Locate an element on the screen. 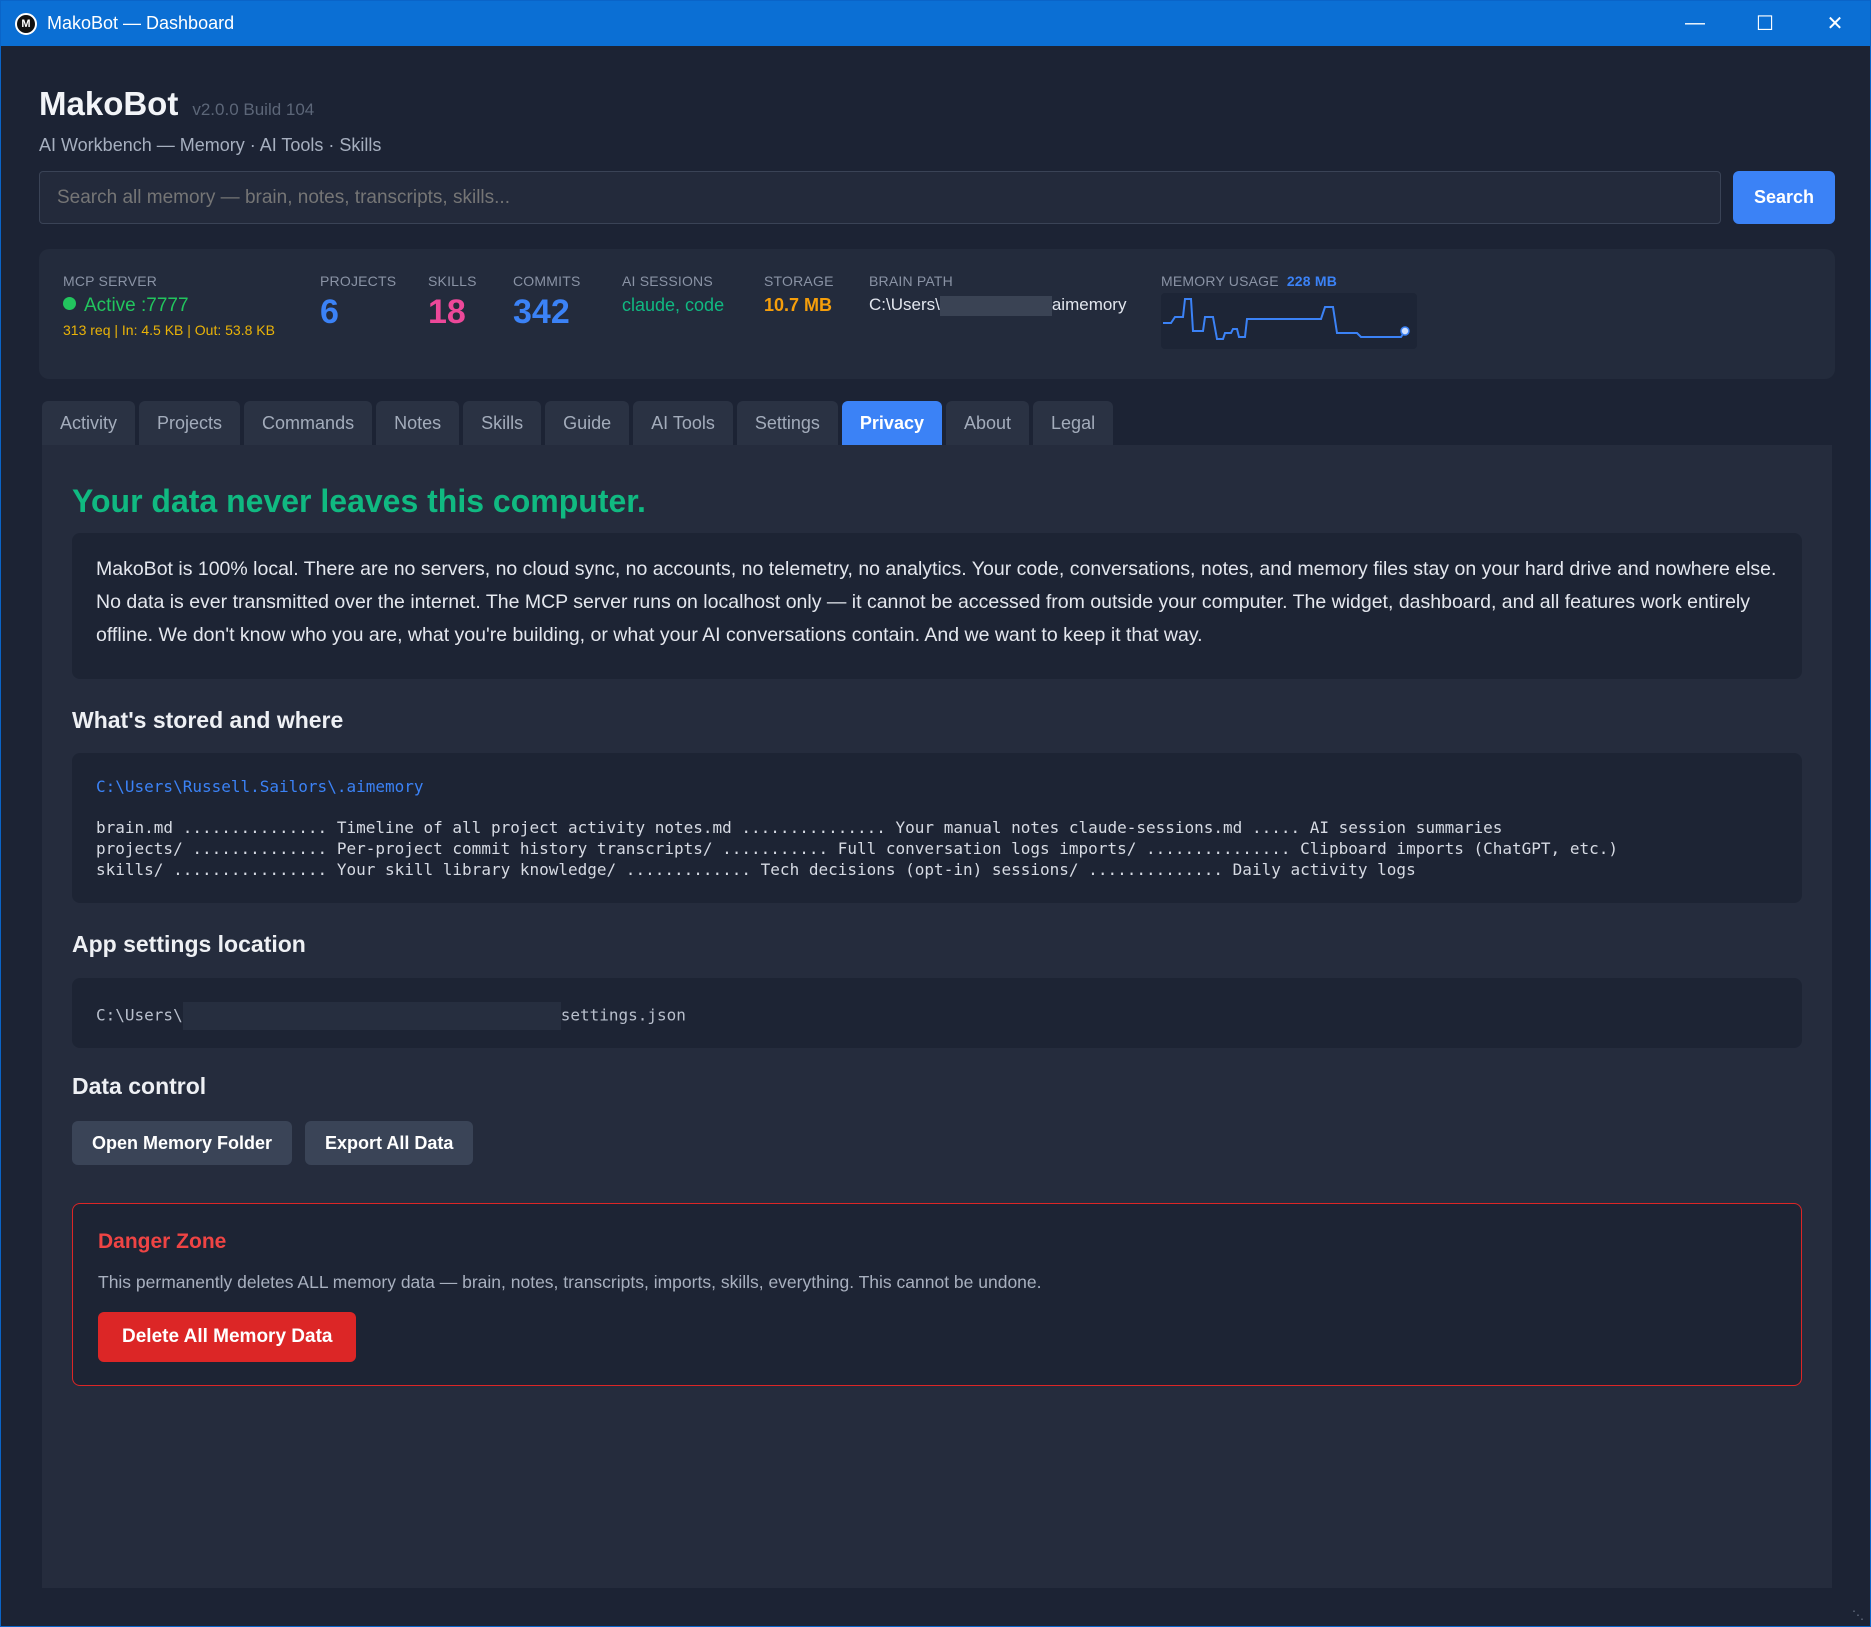 The height and width of the screenshot is (1627, 1871). data-control-buttons: Open Memory Folder Export All Data is located at coordinates (273, 1143).